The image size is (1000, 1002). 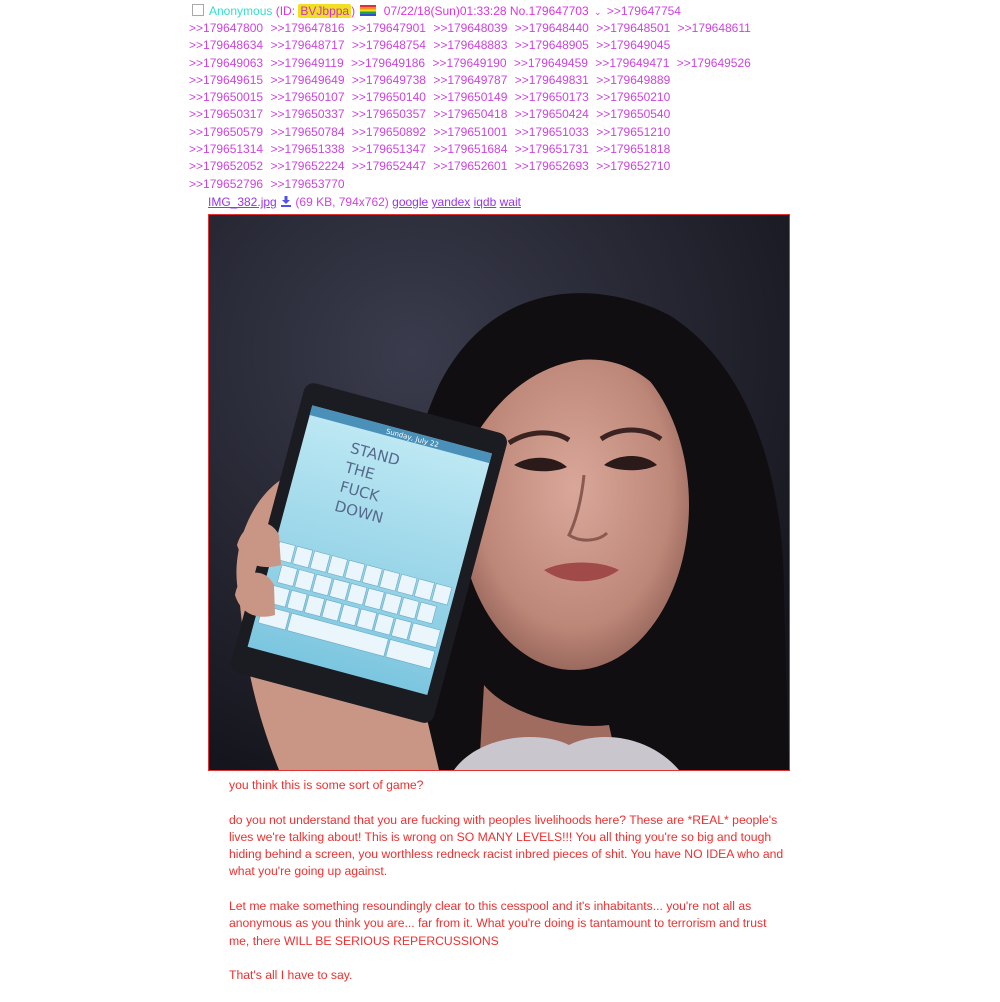 What do you see at coordinates (714, 28) in the screenshot?
I see `backlink: >>179648611` at bounding box center [714, 28].